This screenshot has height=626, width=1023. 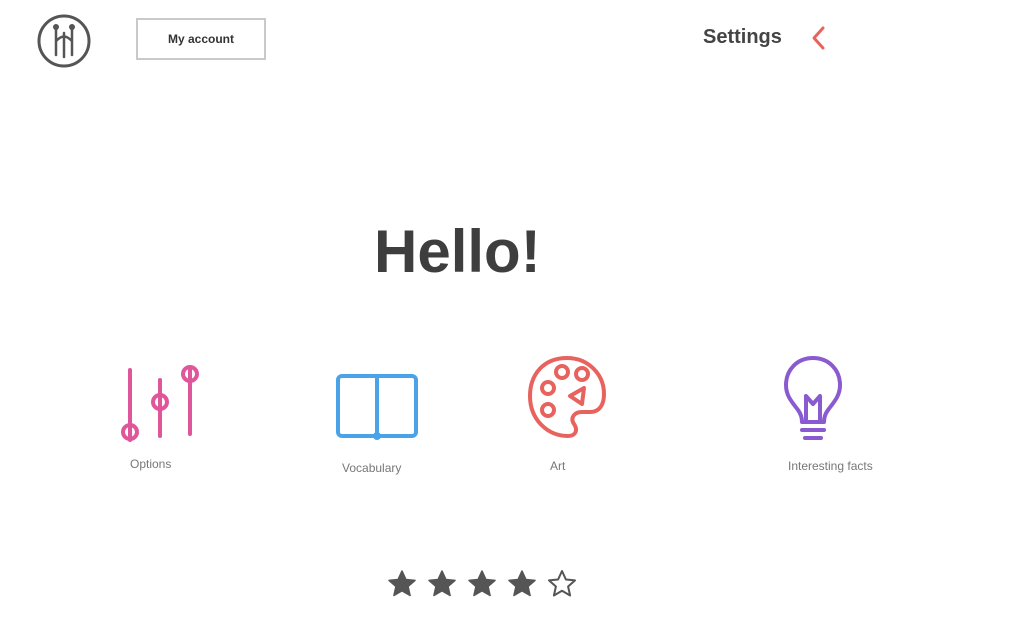 What do you see at coordinates (567, 397) in the screenshot?
I see `palette-icon` at bounding box center [567, 397].